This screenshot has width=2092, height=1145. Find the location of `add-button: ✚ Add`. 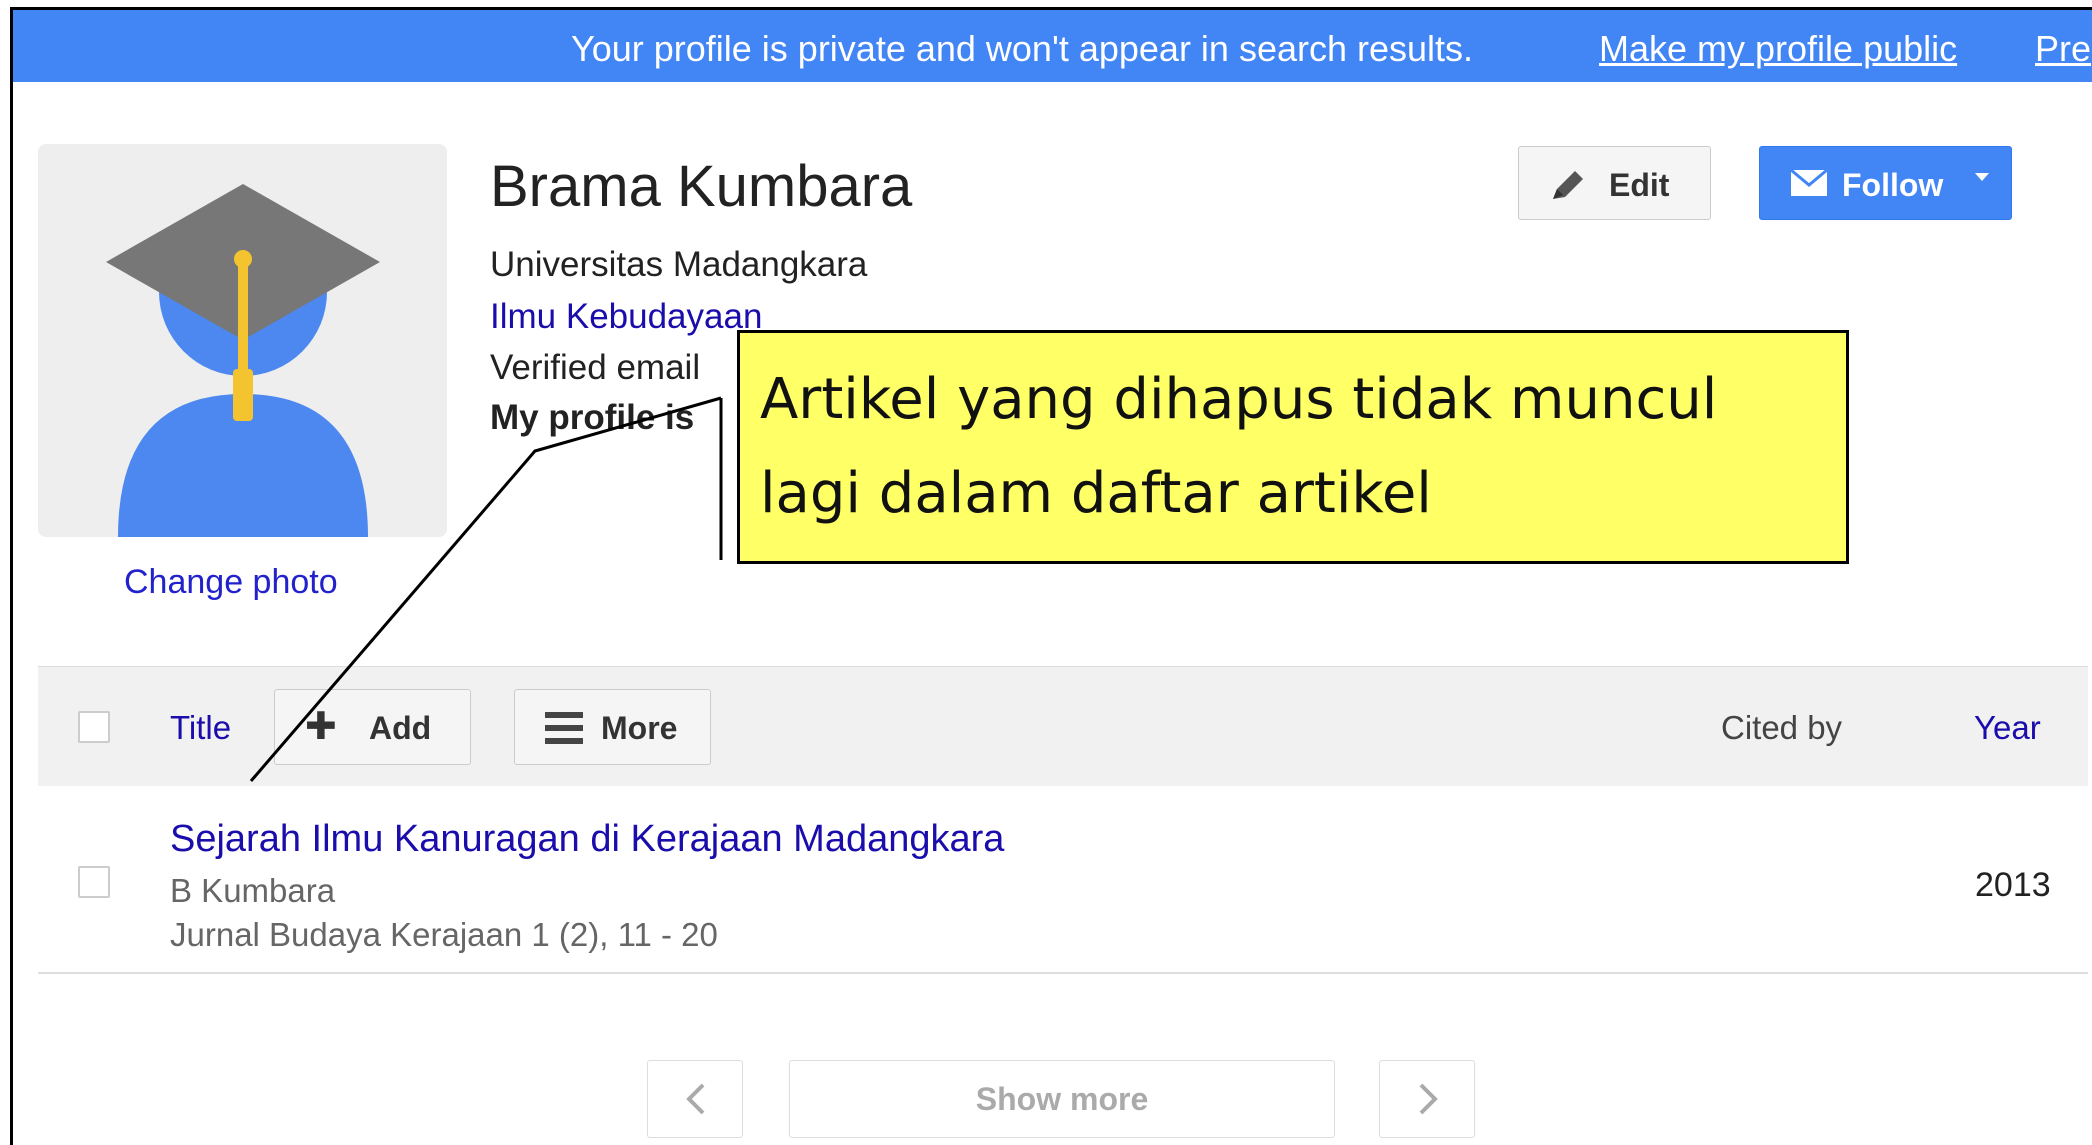

add-button: ✚ Add is located at coordinates (372, 727).